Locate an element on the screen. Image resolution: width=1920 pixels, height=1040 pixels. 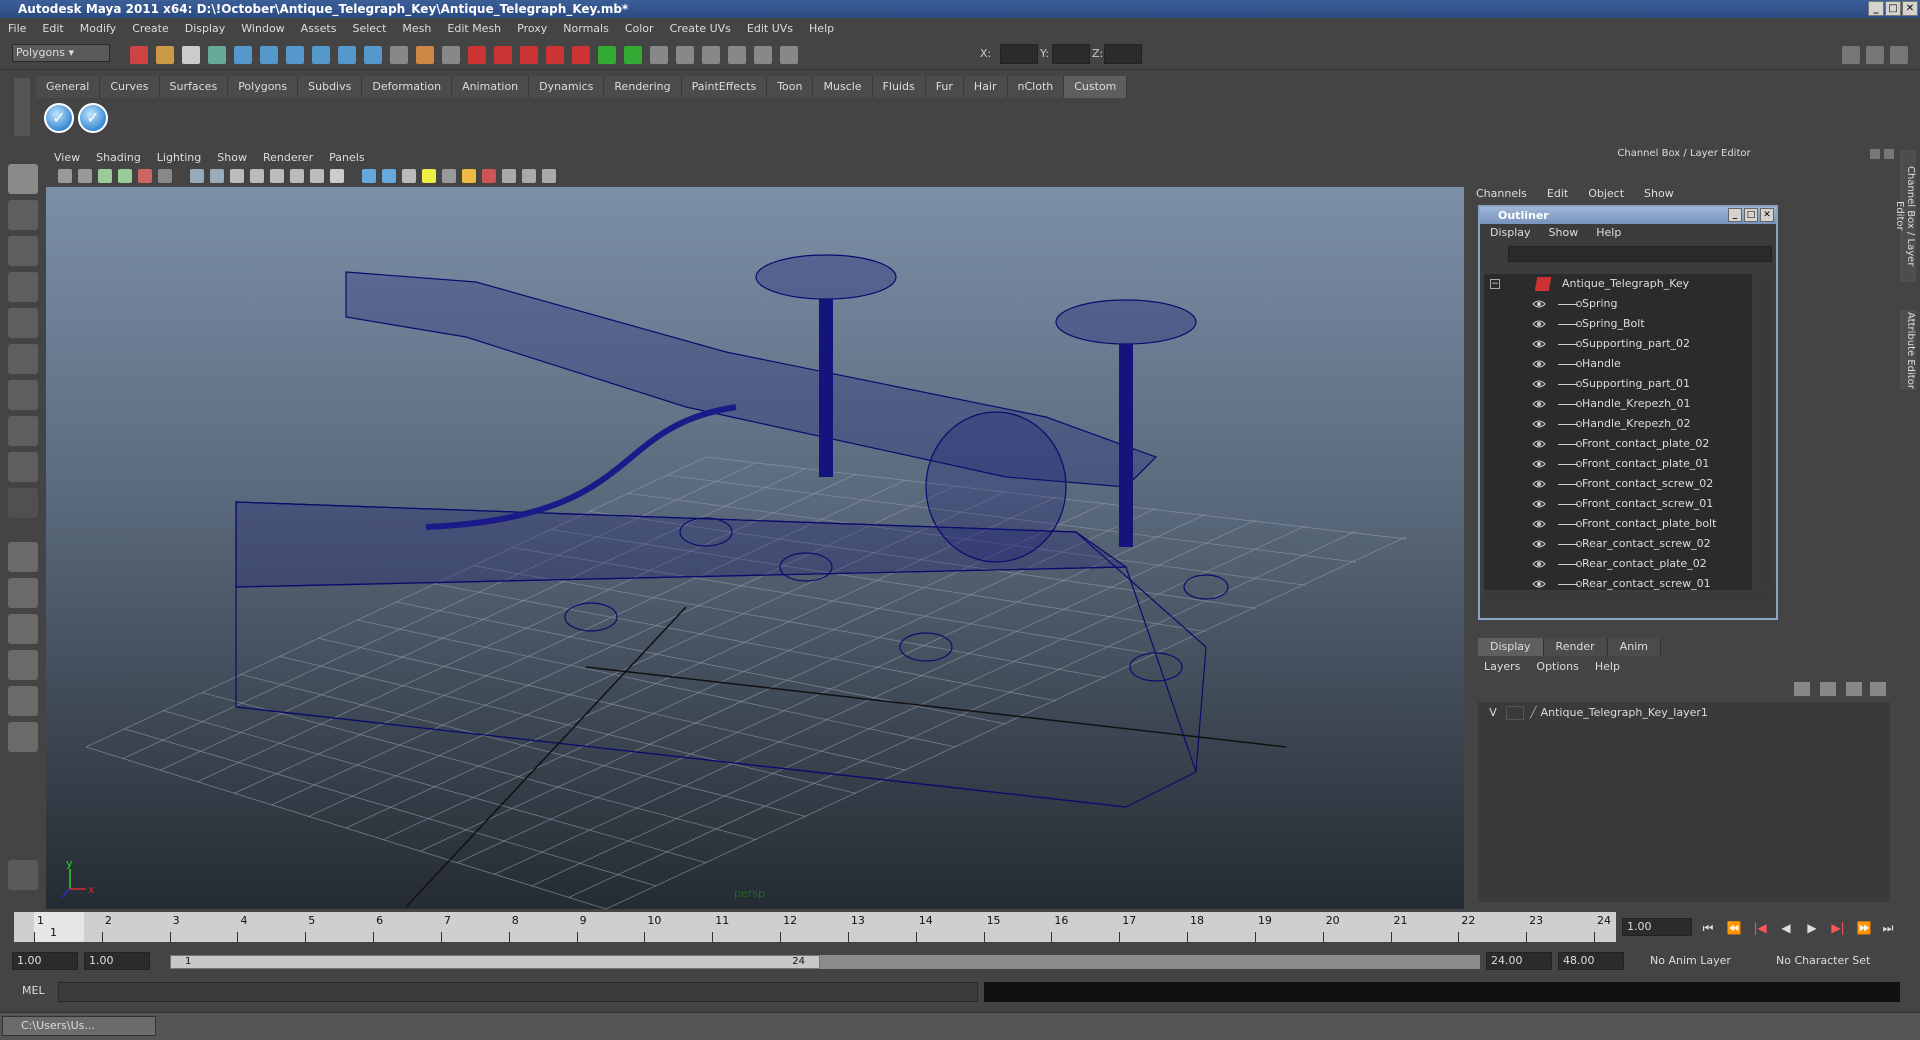
shelf-tab-deformation: Deformation is located at coordinates (407, 87).